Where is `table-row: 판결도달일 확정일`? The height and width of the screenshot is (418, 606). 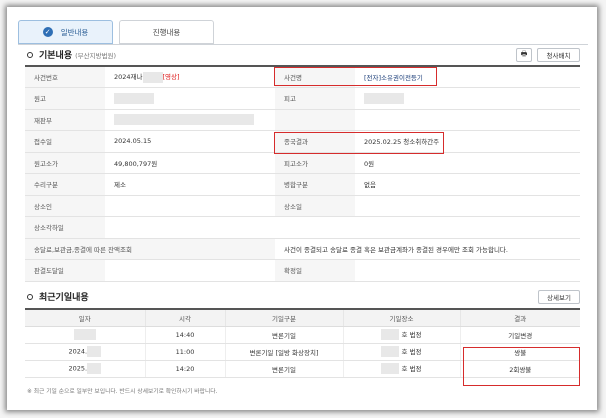
table-row: 판결도달일 확정일 is located at coordinates (302, 270).